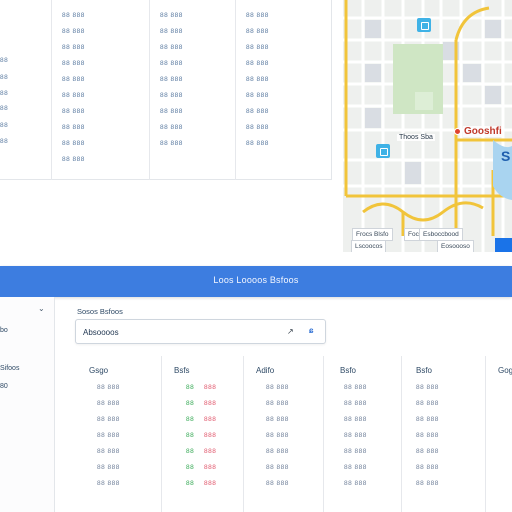 Image resolution: width=512 pixels, height=512 pixels. What do you see at coordinates (506, 156) in the screenshot?
I see `map-corner-label: S` at bounding box center [506, 156].